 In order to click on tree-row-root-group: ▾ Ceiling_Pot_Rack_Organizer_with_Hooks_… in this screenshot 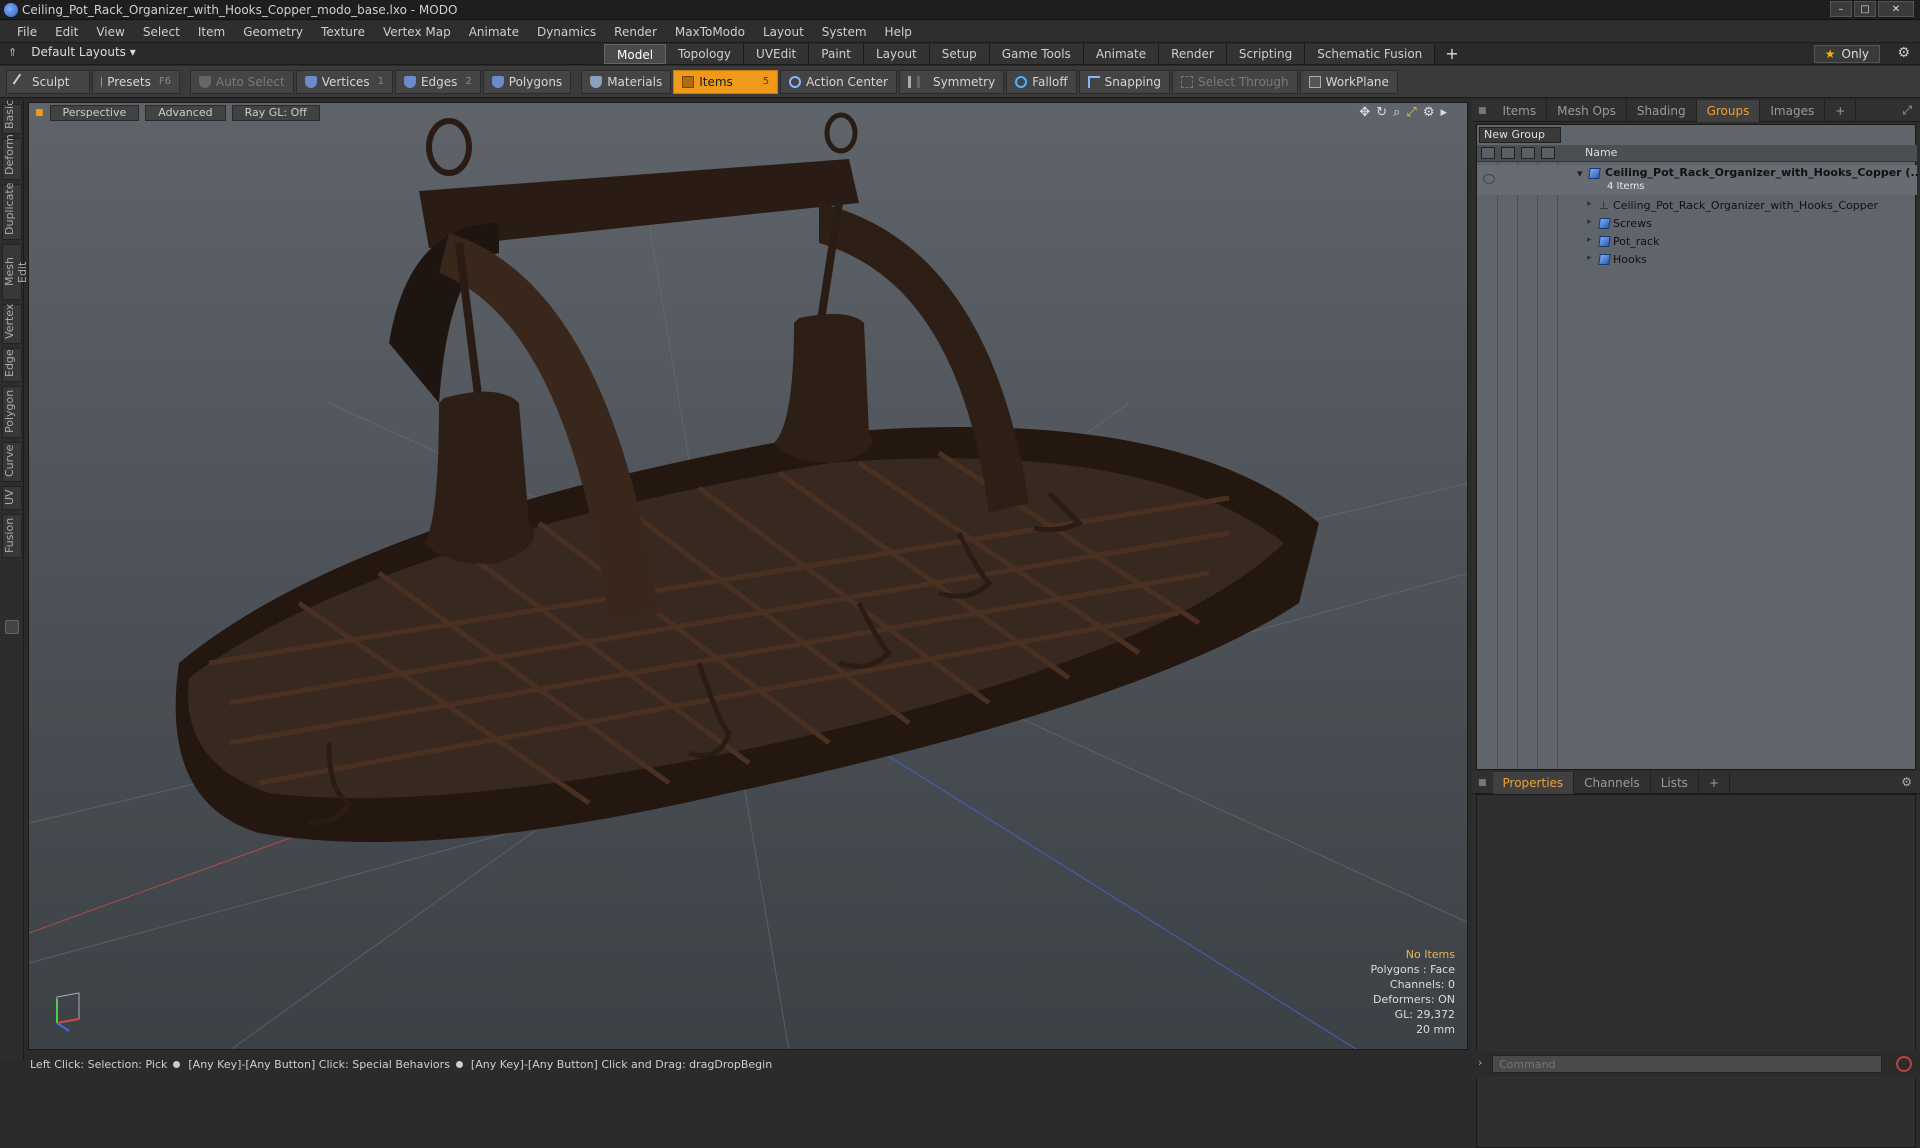, I will do `click(1698, 180)`.